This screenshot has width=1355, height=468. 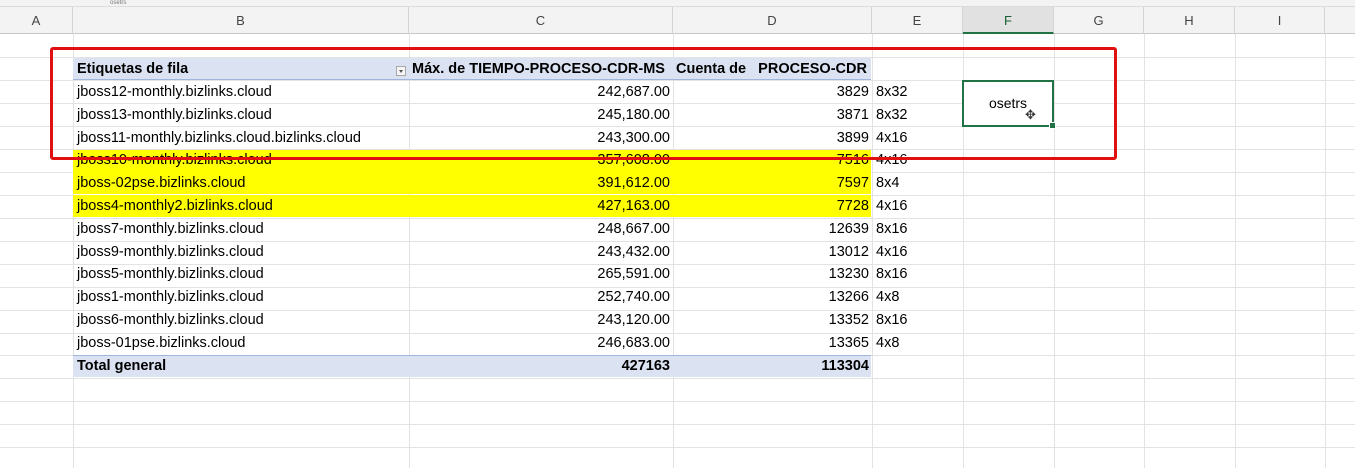 What do you see at coordinates (1030, 114) in the screenshot?
I see `move-cursor-icon: ✥` at bounding box center [1030, 114].